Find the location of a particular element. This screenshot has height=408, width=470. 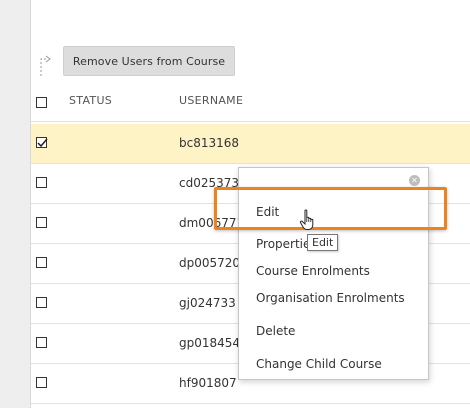

select-all-checkbox is located at coordinates (41, 102).